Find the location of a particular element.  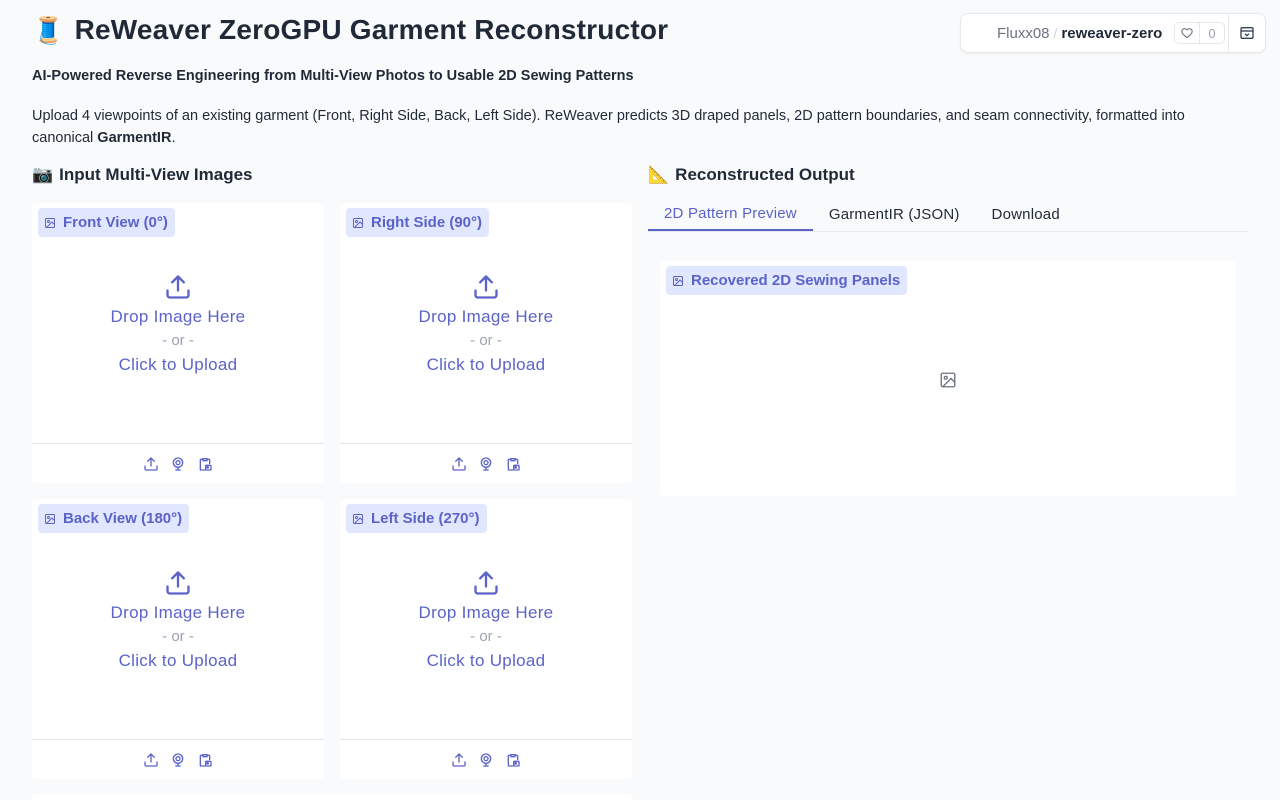

upload-card-label: Back View (180°) is located at coordinates (114, 518).